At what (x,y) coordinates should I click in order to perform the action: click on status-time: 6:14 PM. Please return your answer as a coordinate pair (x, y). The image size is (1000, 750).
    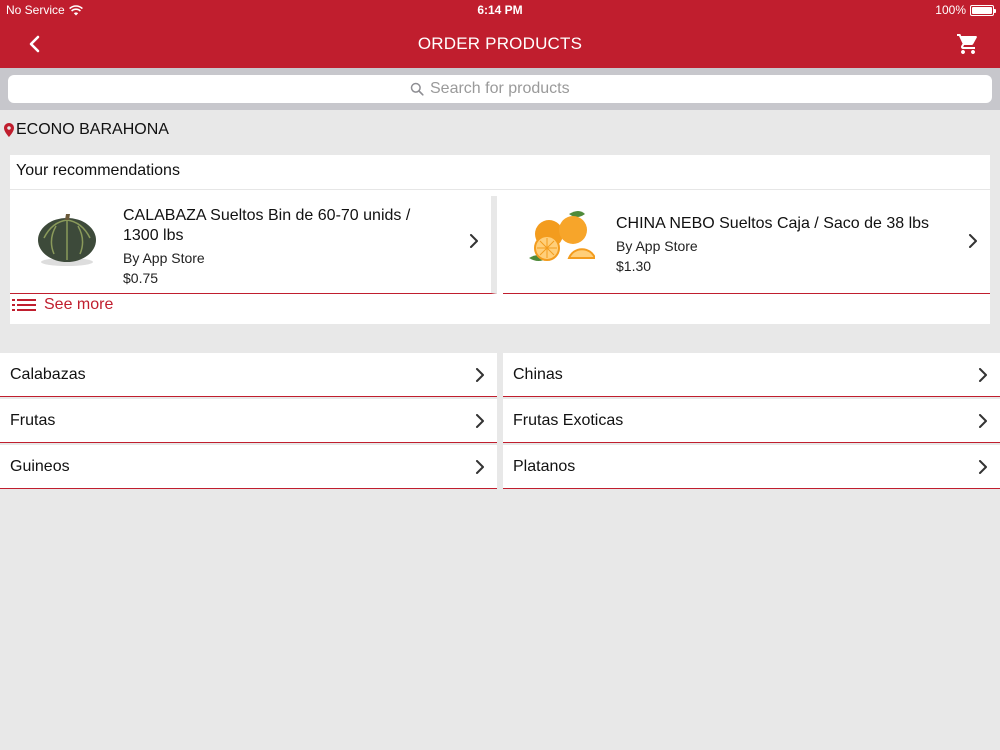
    Looking at the image, I should click on (500, 10).